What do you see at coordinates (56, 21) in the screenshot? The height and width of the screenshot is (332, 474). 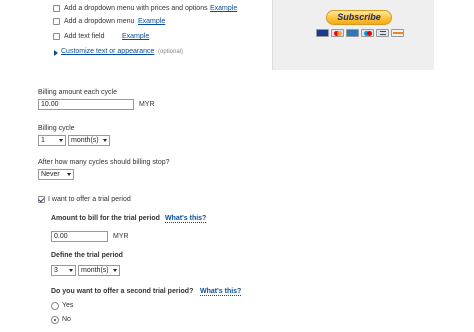 I see `dropdown-checkbox` at bounding box center [56, 21].